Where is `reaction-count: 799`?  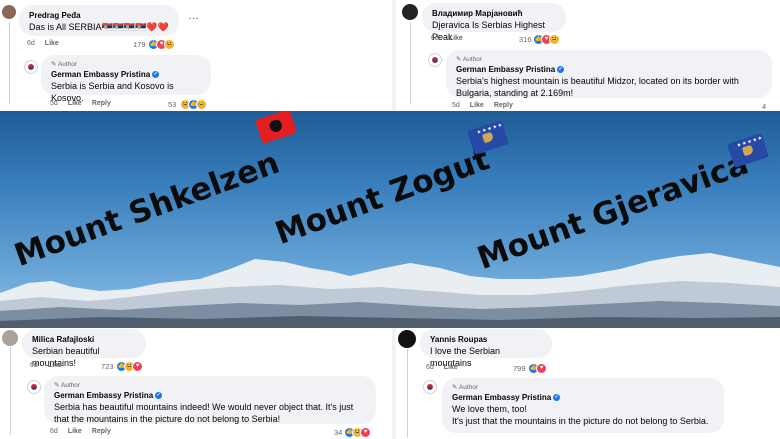
reaction-count: 799 is located at coordinates (519, 368).